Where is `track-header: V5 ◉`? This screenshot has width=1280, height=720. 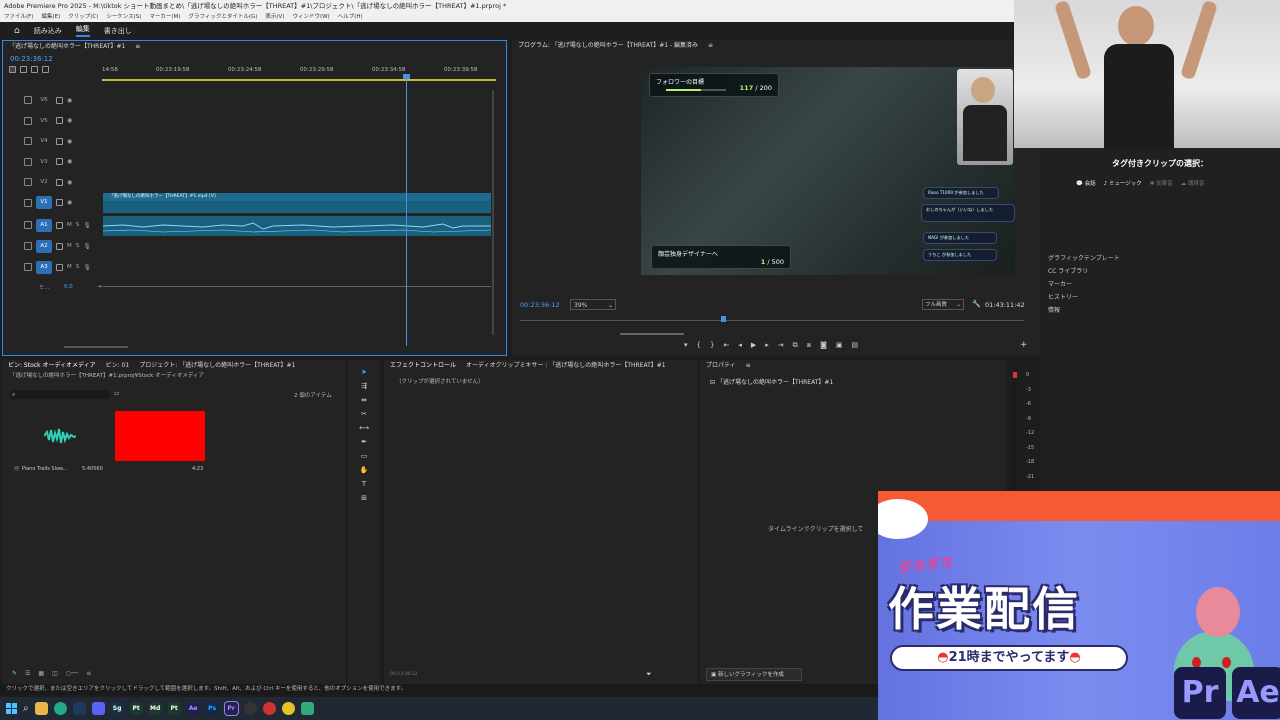
track-header: V5 ◉ is located at coordinates (37, 121).